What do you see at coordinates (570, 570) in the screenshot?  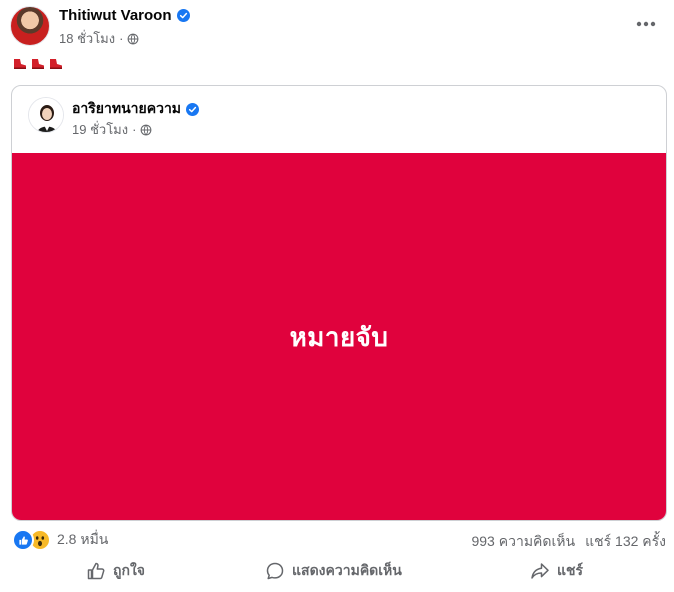 I see `share-label: แชร์` at bounding box center [570, 570].